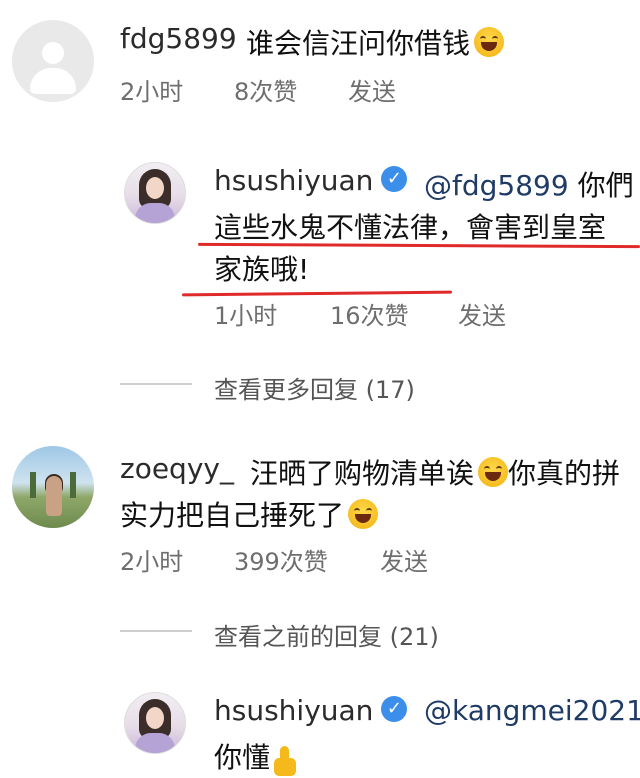 Image resolution: width=640 pixels, height=778 pixels. What do you see at coordinates (394, 179) in the screenshot?
I see `verified-badge-icon: ✓` at bounding box center [394, 179].